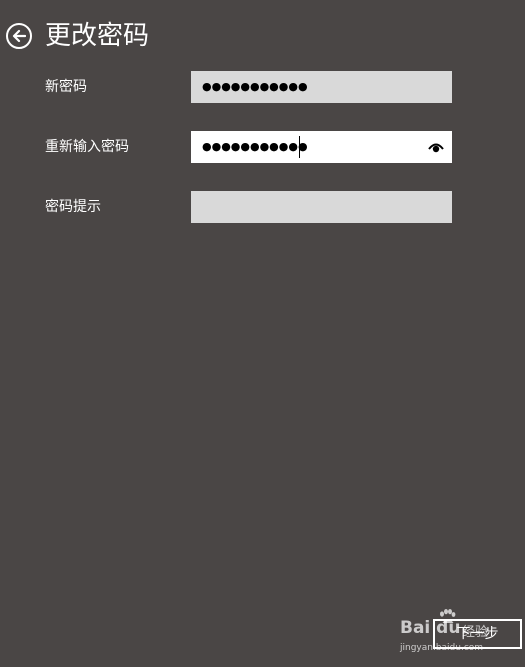 The image size is (525, 667). Describe the element at coordinates (321, 207) in the screenshot. I see `password-hint-field` at that location.